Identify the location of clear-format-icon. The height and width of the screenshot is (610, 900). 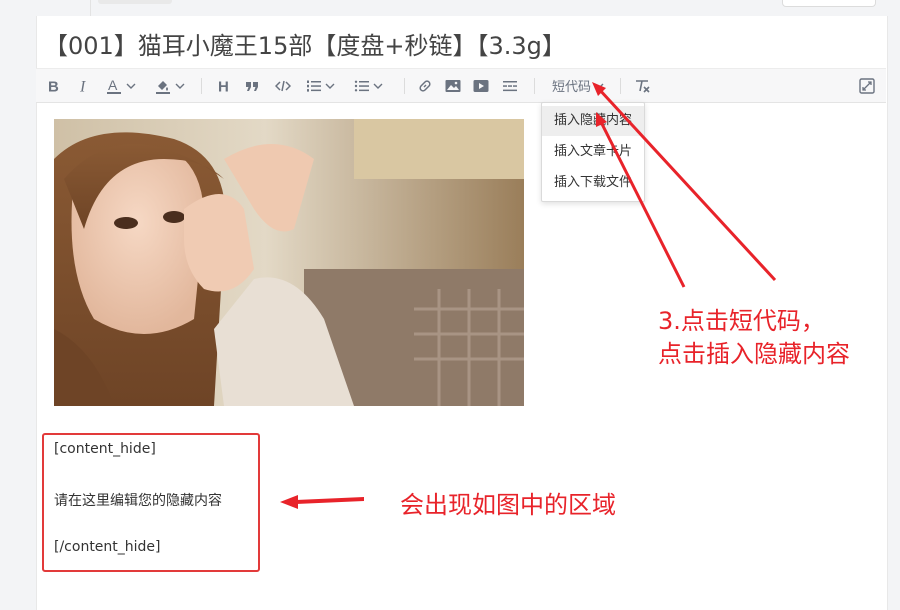
(643, 86).